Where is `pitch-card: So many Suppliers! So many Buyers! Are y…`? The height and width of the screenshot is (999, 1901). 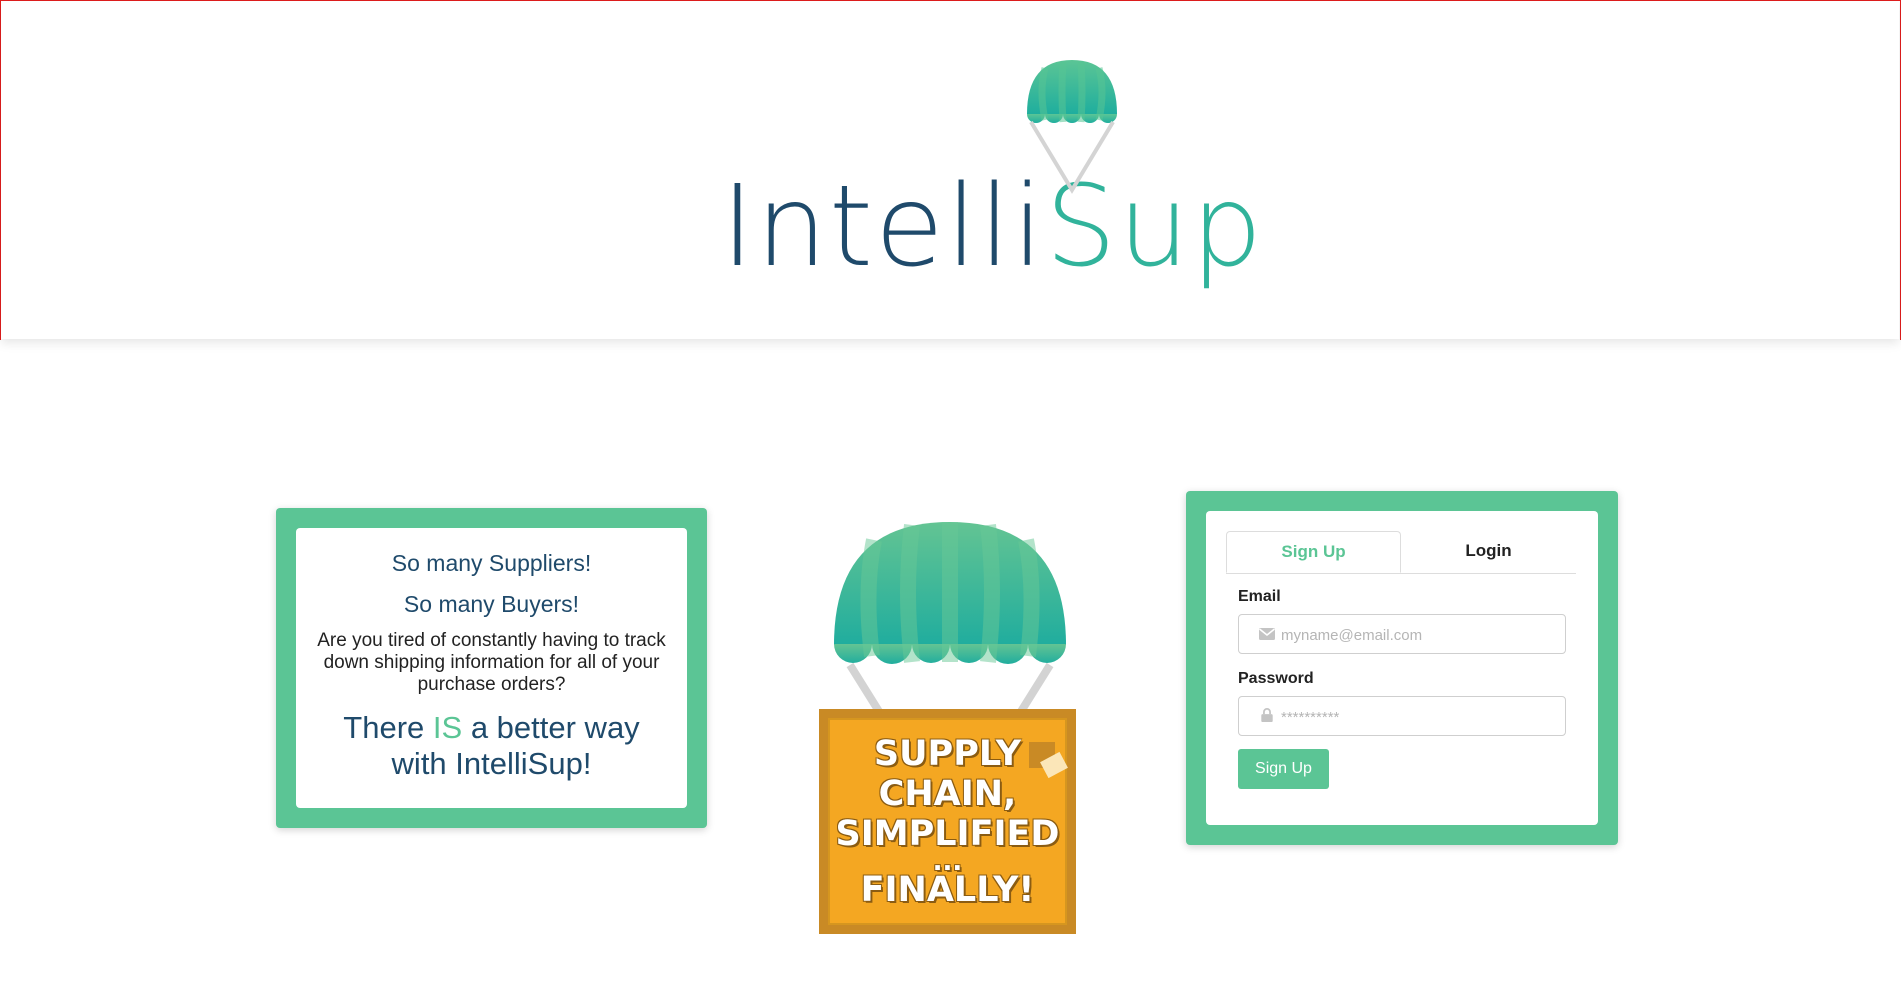
pitch-card: So many Suppliers! So many Buyers! Are y… is located at coordinates (491, 668).